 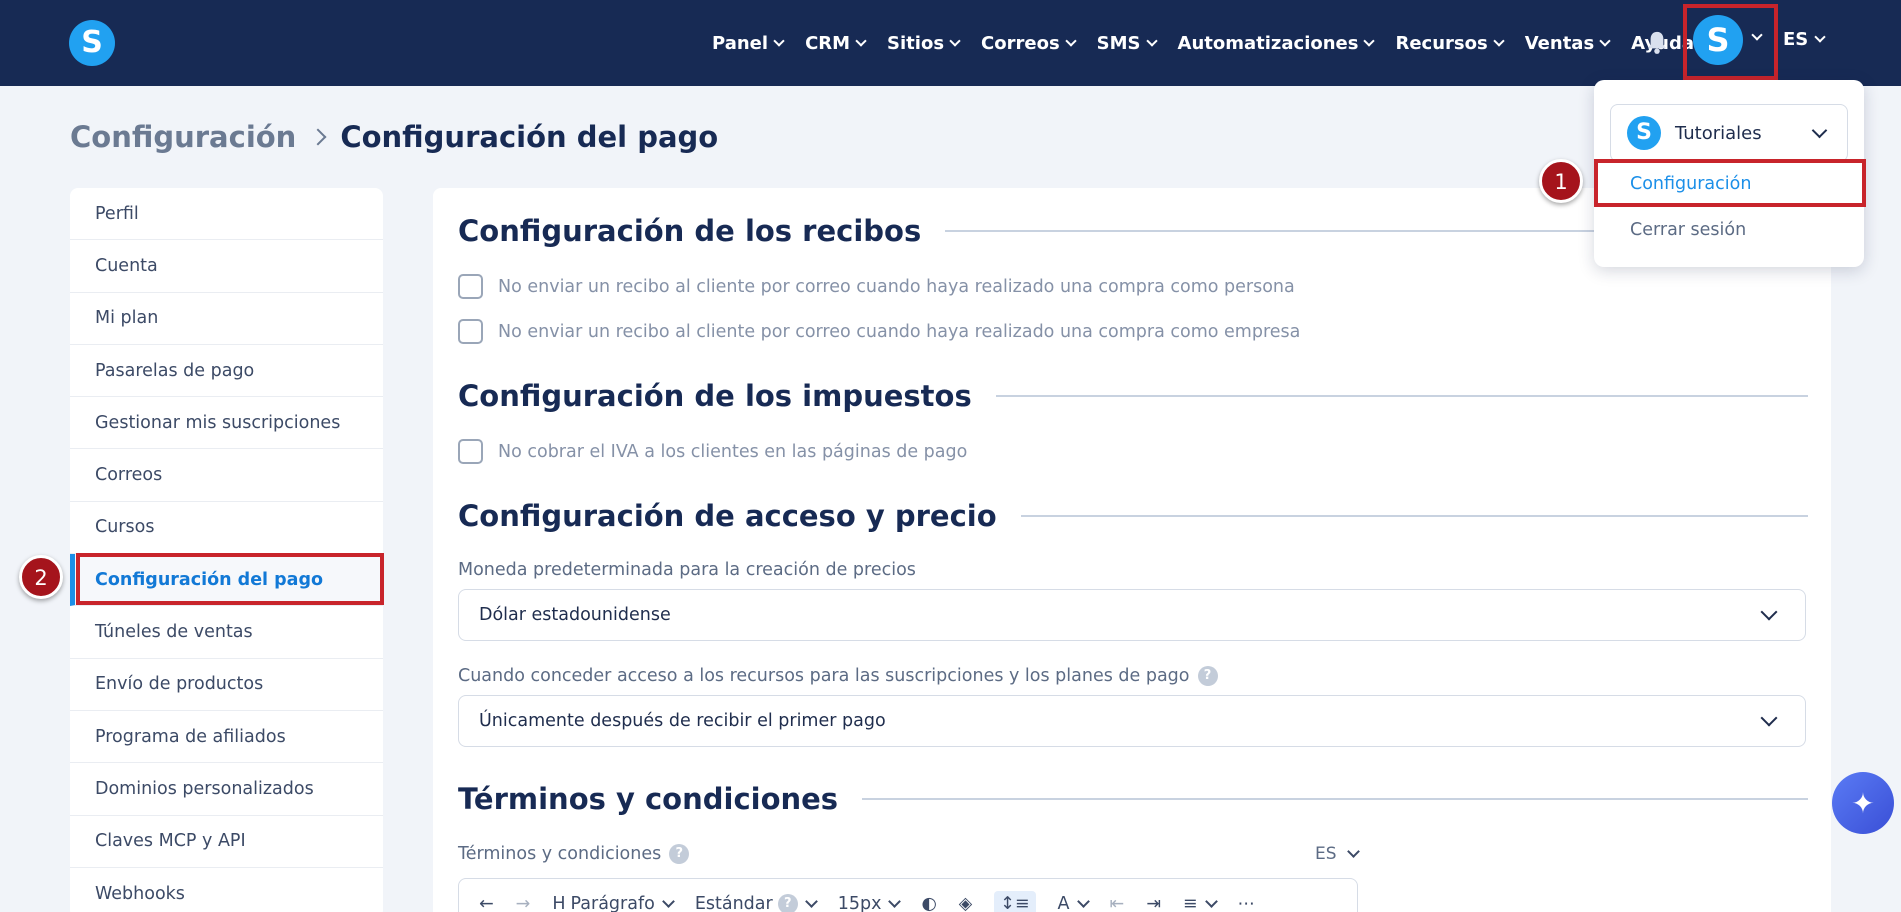 What do you see at coordinates (574, 854) in the screenshot?
I see `terms-label: Términos y condiciones ?` at bounding box center [574, 854].